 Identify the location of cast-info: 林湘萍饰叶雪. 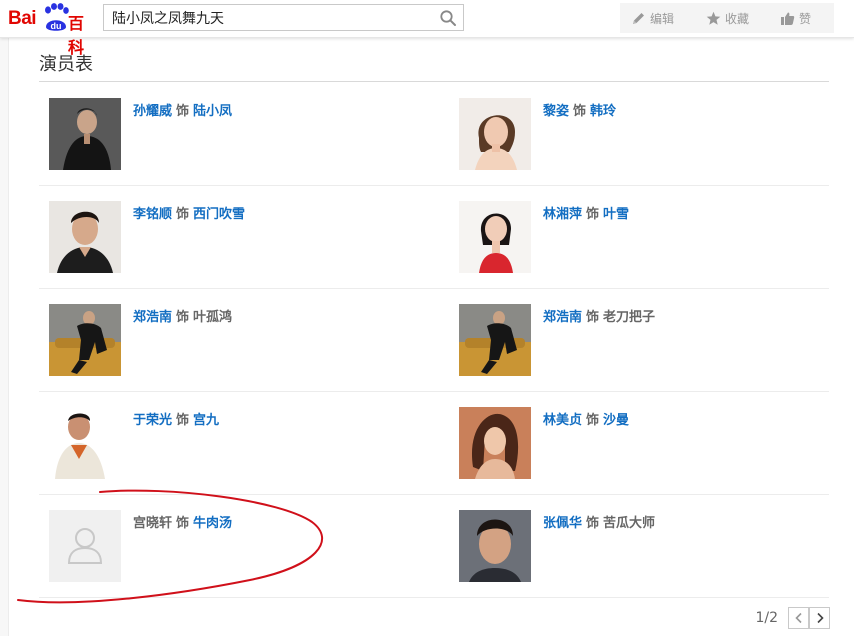
(586, 212).